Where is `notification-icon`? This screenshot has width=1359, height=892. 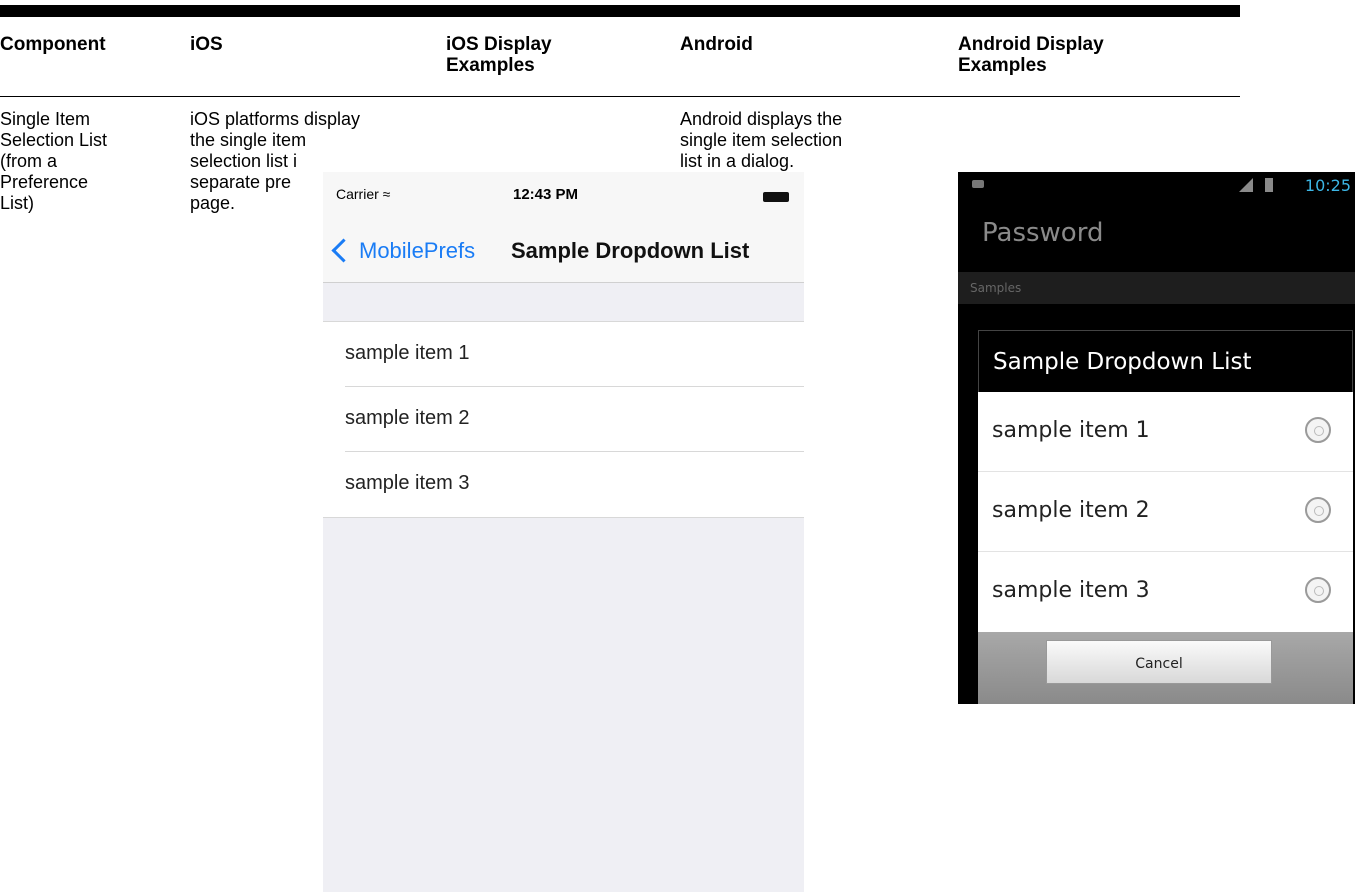
notification-icon is located at coordinates (978, 184).